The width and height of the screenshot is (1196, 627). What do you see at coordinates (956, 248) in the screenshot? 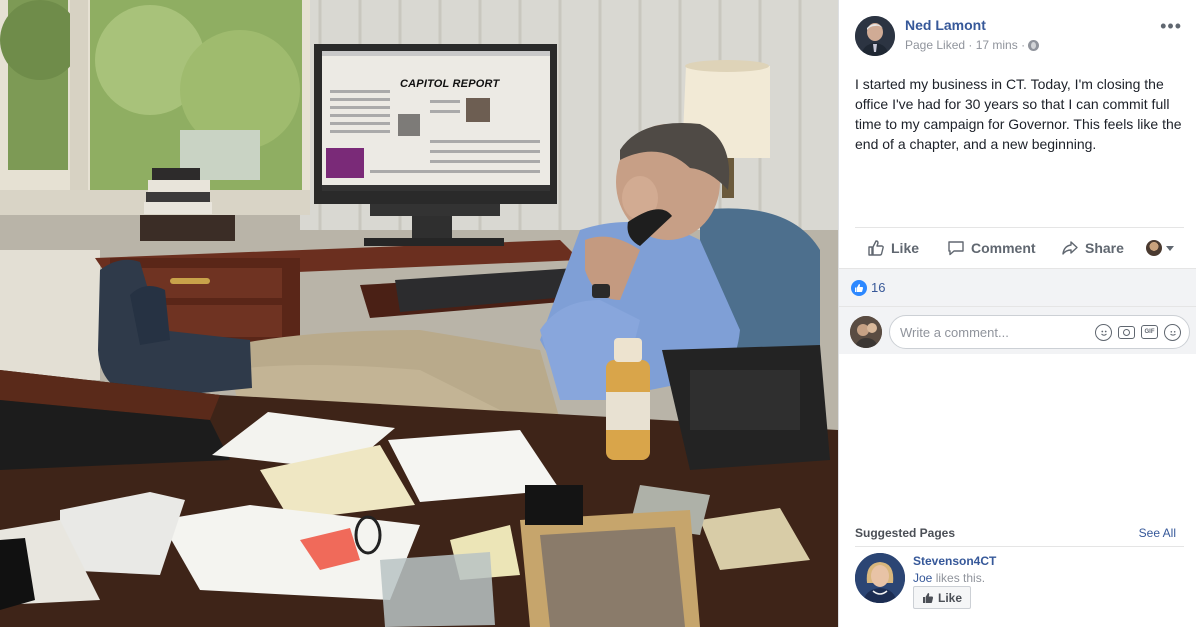
I see `comment-icon` at bounding box center [956, 248].